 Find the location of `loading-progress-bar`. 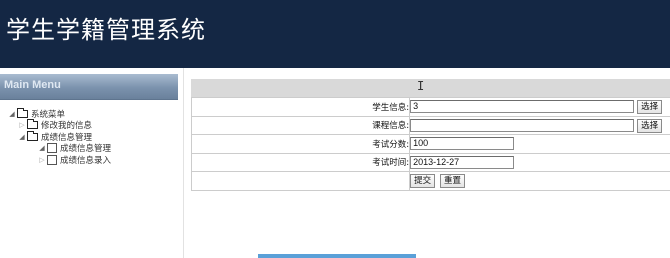

loading-progress-bar is located at coordinates (337, 256).